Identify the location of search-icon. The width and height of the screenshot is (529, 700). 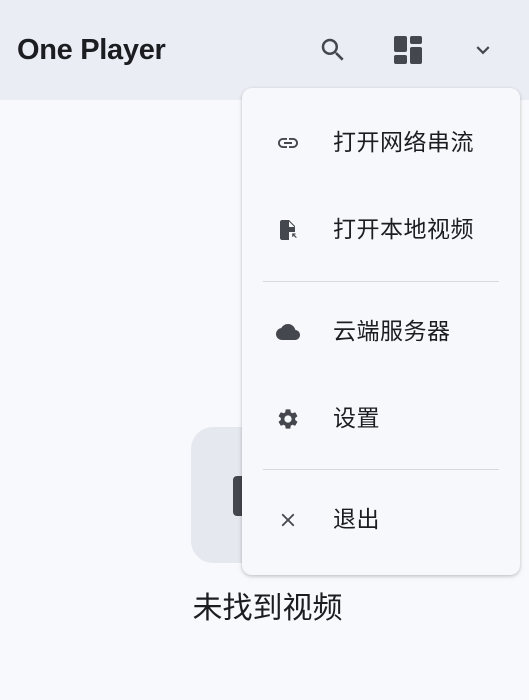
(333, 50).